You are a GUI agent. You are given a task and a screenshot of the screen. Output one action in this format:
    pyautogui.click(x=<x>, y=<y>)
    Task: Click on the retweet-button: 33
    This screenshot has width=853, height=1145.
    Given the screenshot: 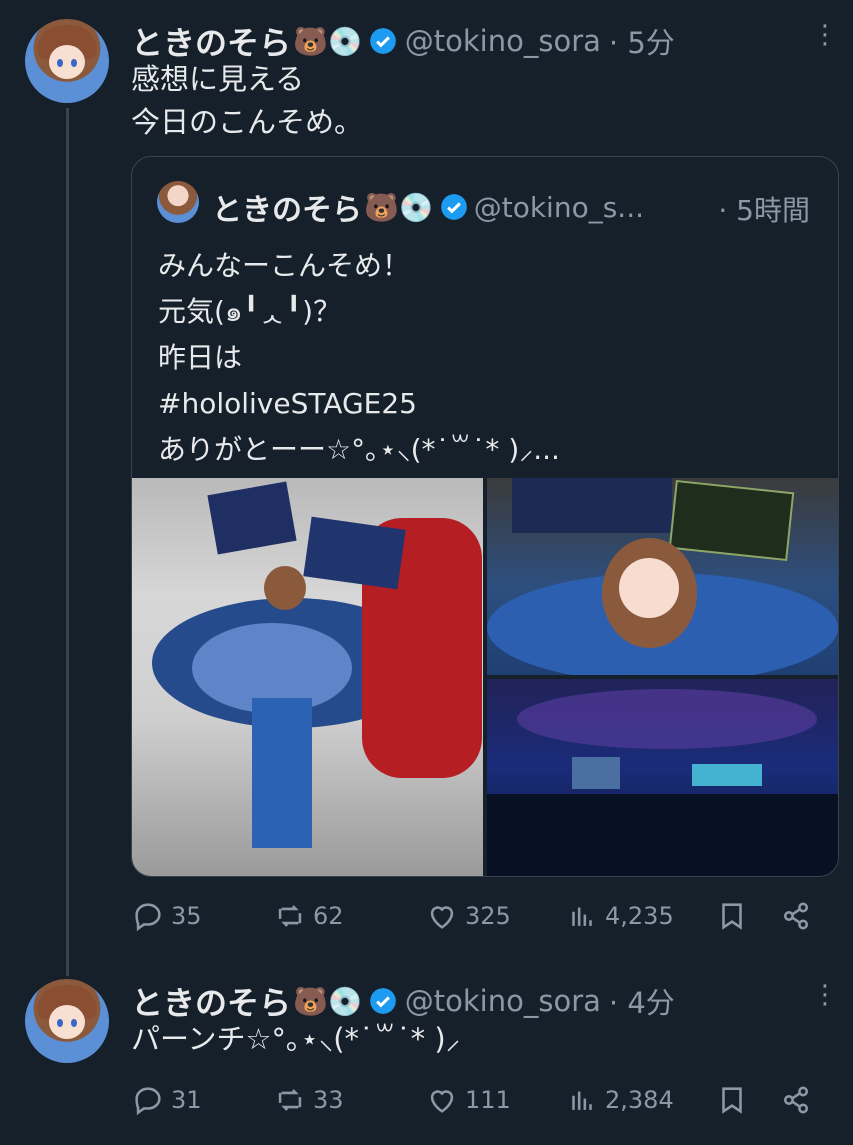 What is the action you would take?
    pyautogui.click(x=349, y=1100)
    